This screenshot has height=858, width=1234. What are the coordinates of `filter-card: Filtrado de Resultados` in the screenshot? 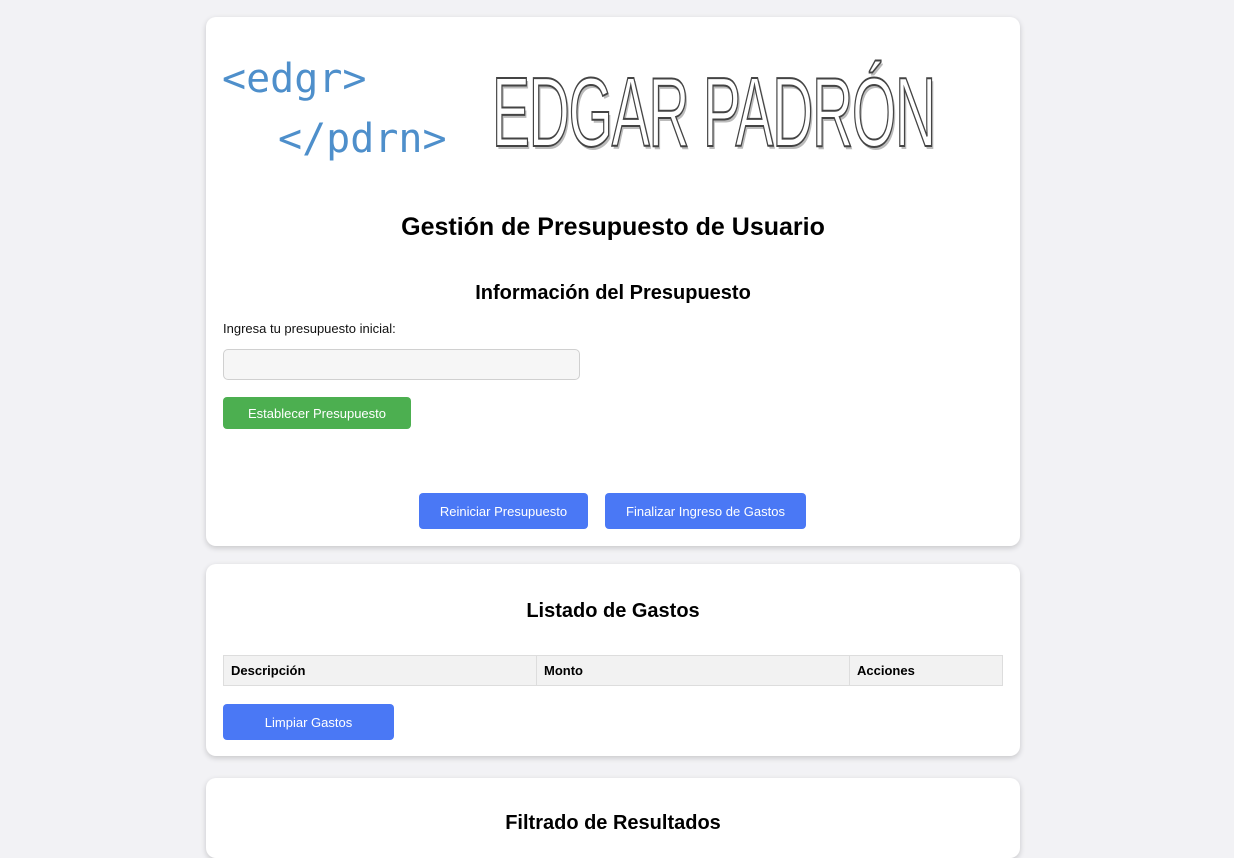 It's located at (613, 818).